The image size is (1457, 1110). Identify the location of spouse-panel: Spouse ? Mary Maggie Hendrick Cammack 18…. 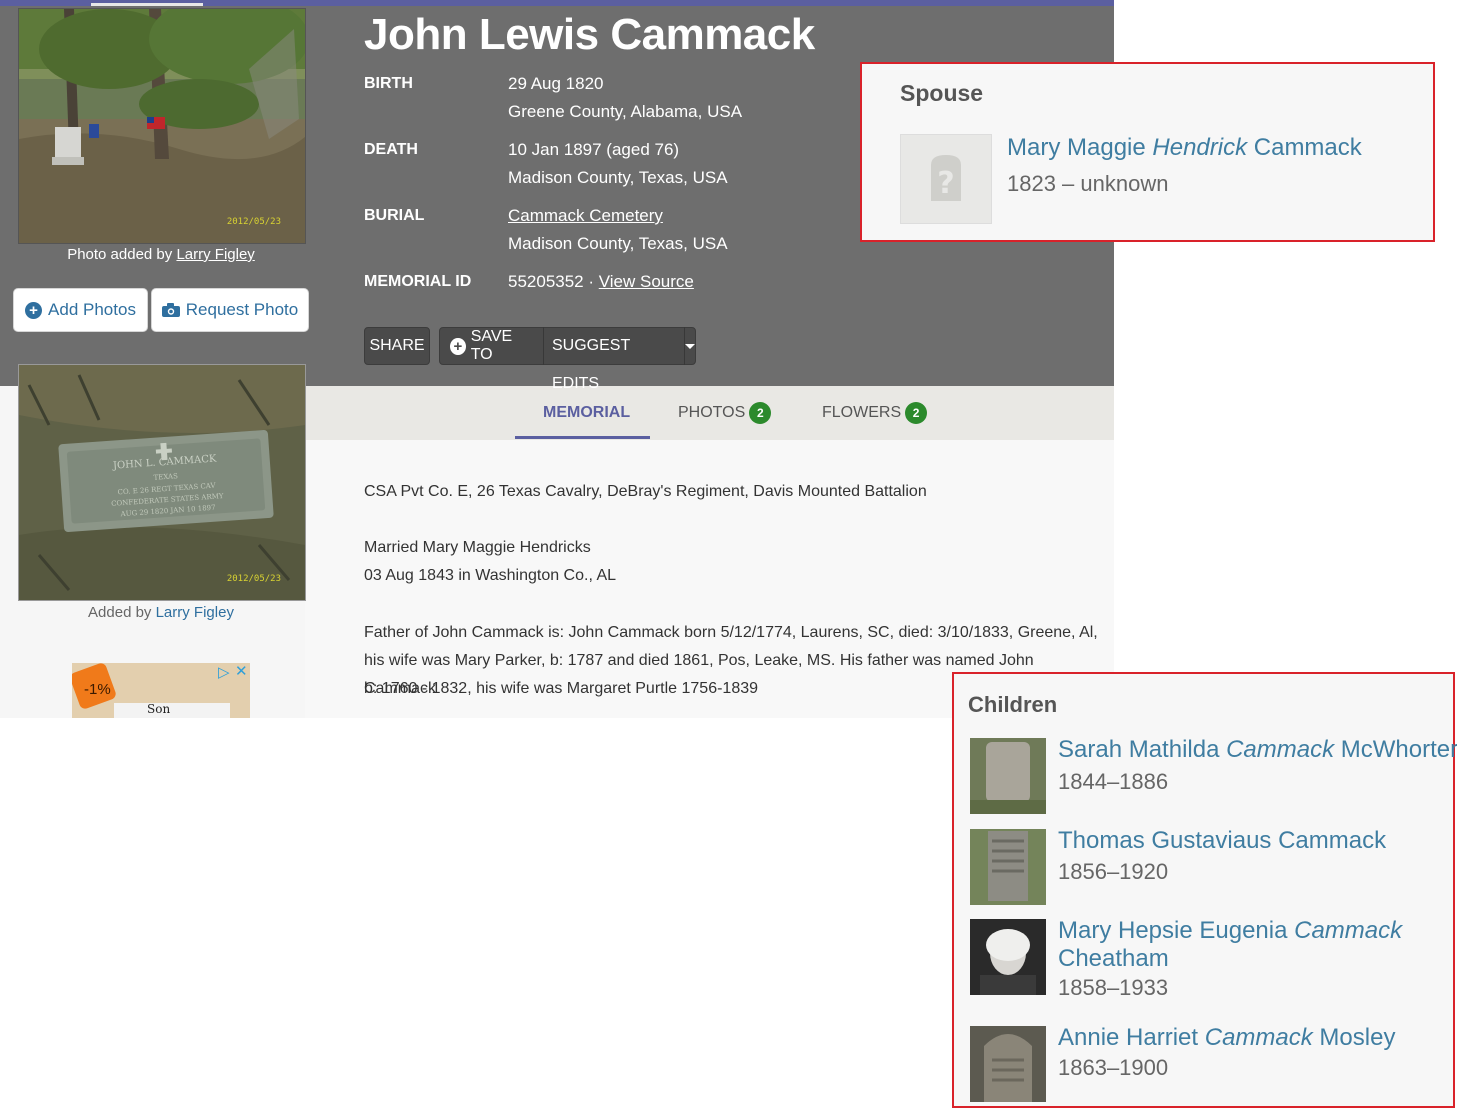
(1147, 152).